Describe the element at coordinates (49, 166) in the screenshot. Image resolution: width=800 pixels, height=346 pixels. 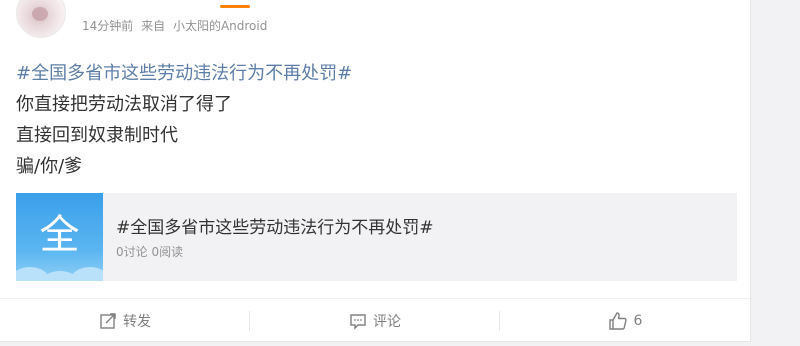
I see `post-text-line-3: 骗/你/爹` at that location.